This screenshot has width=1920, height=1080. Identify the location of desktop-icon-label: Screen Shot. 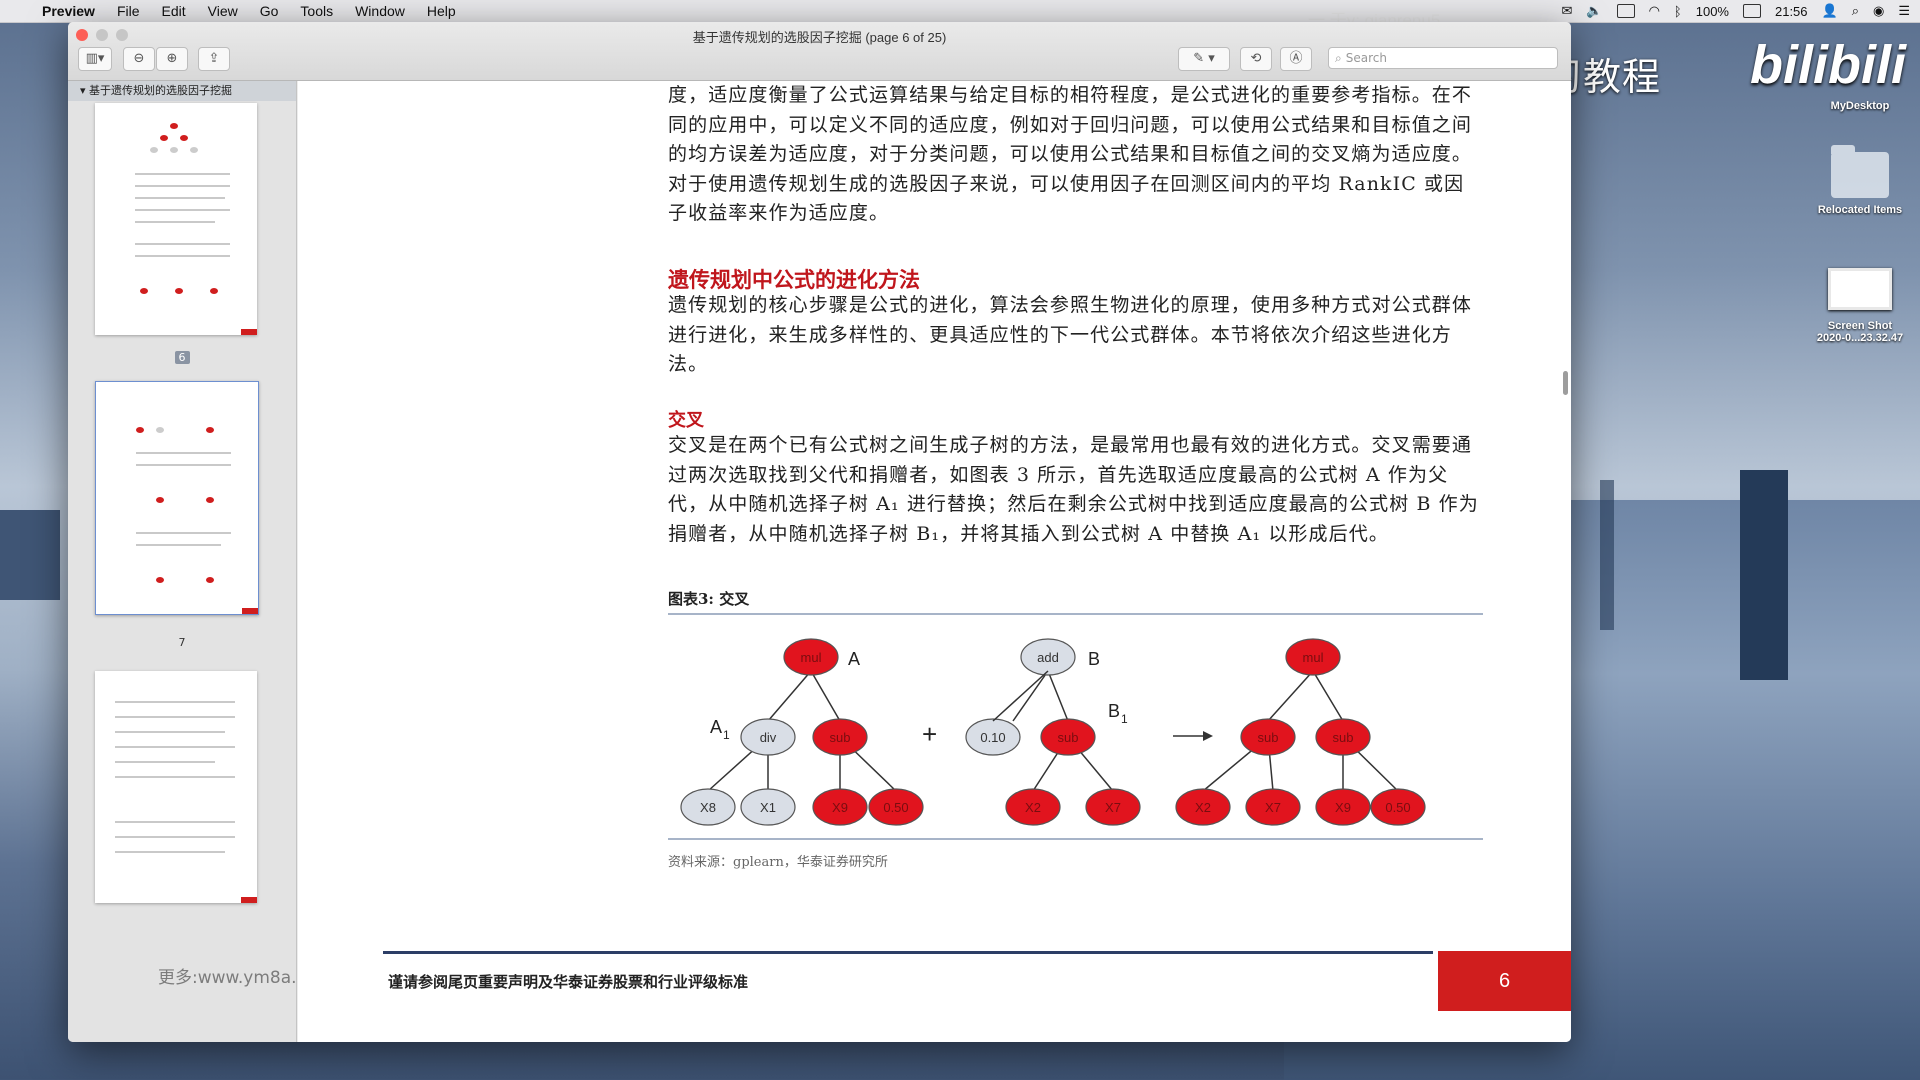
(1860, 326).